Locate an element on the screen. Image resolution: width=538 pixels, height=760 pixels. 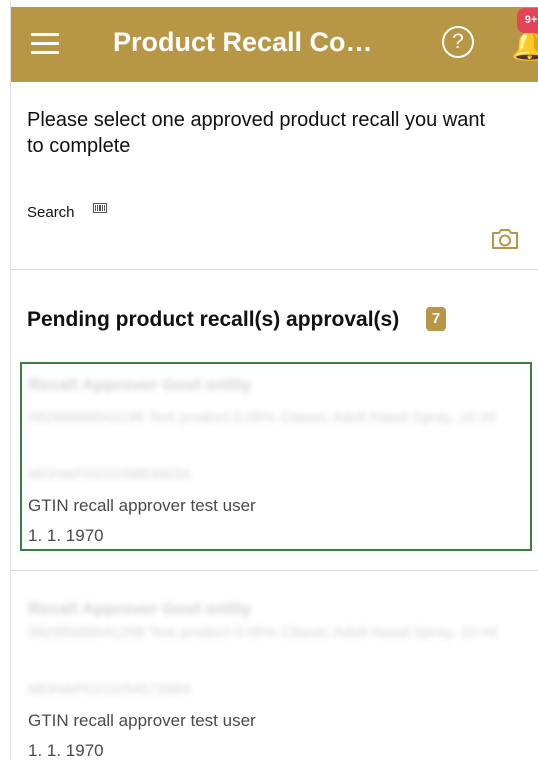
pending-approvals-title: Pending product recall(s) approval(s) is located at coordinates (213, 319).